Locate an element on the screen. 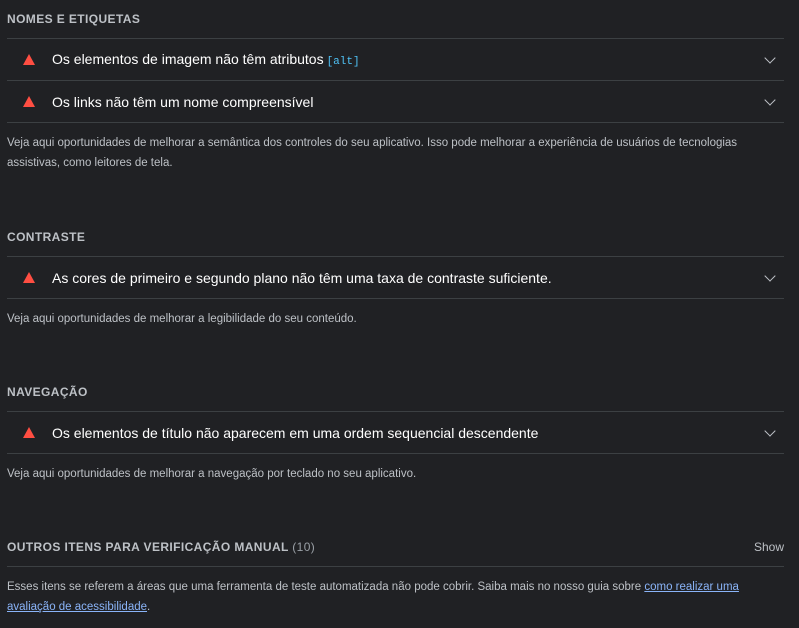 This screenshot has height=628, width=799. audit-code: [alt] is located at coordinates (343, 62).